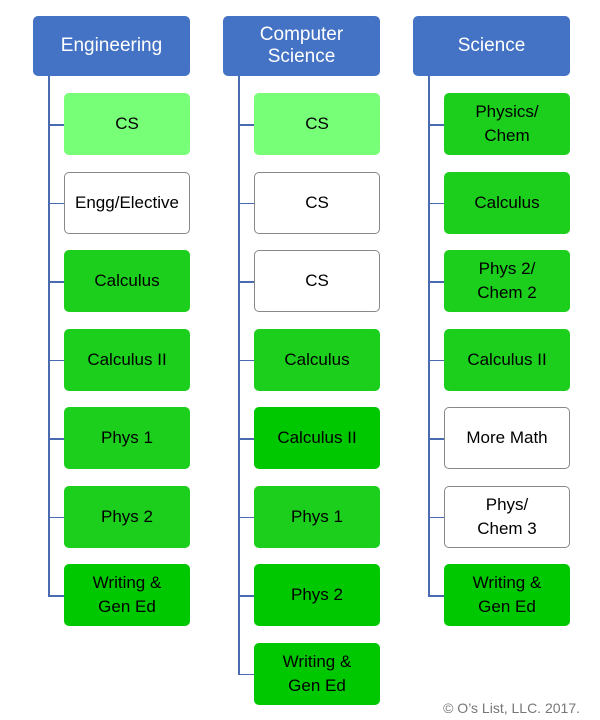 This screenshot has width=600, height=720. I want to click on column-header: Computer Science, so click(301, 46).